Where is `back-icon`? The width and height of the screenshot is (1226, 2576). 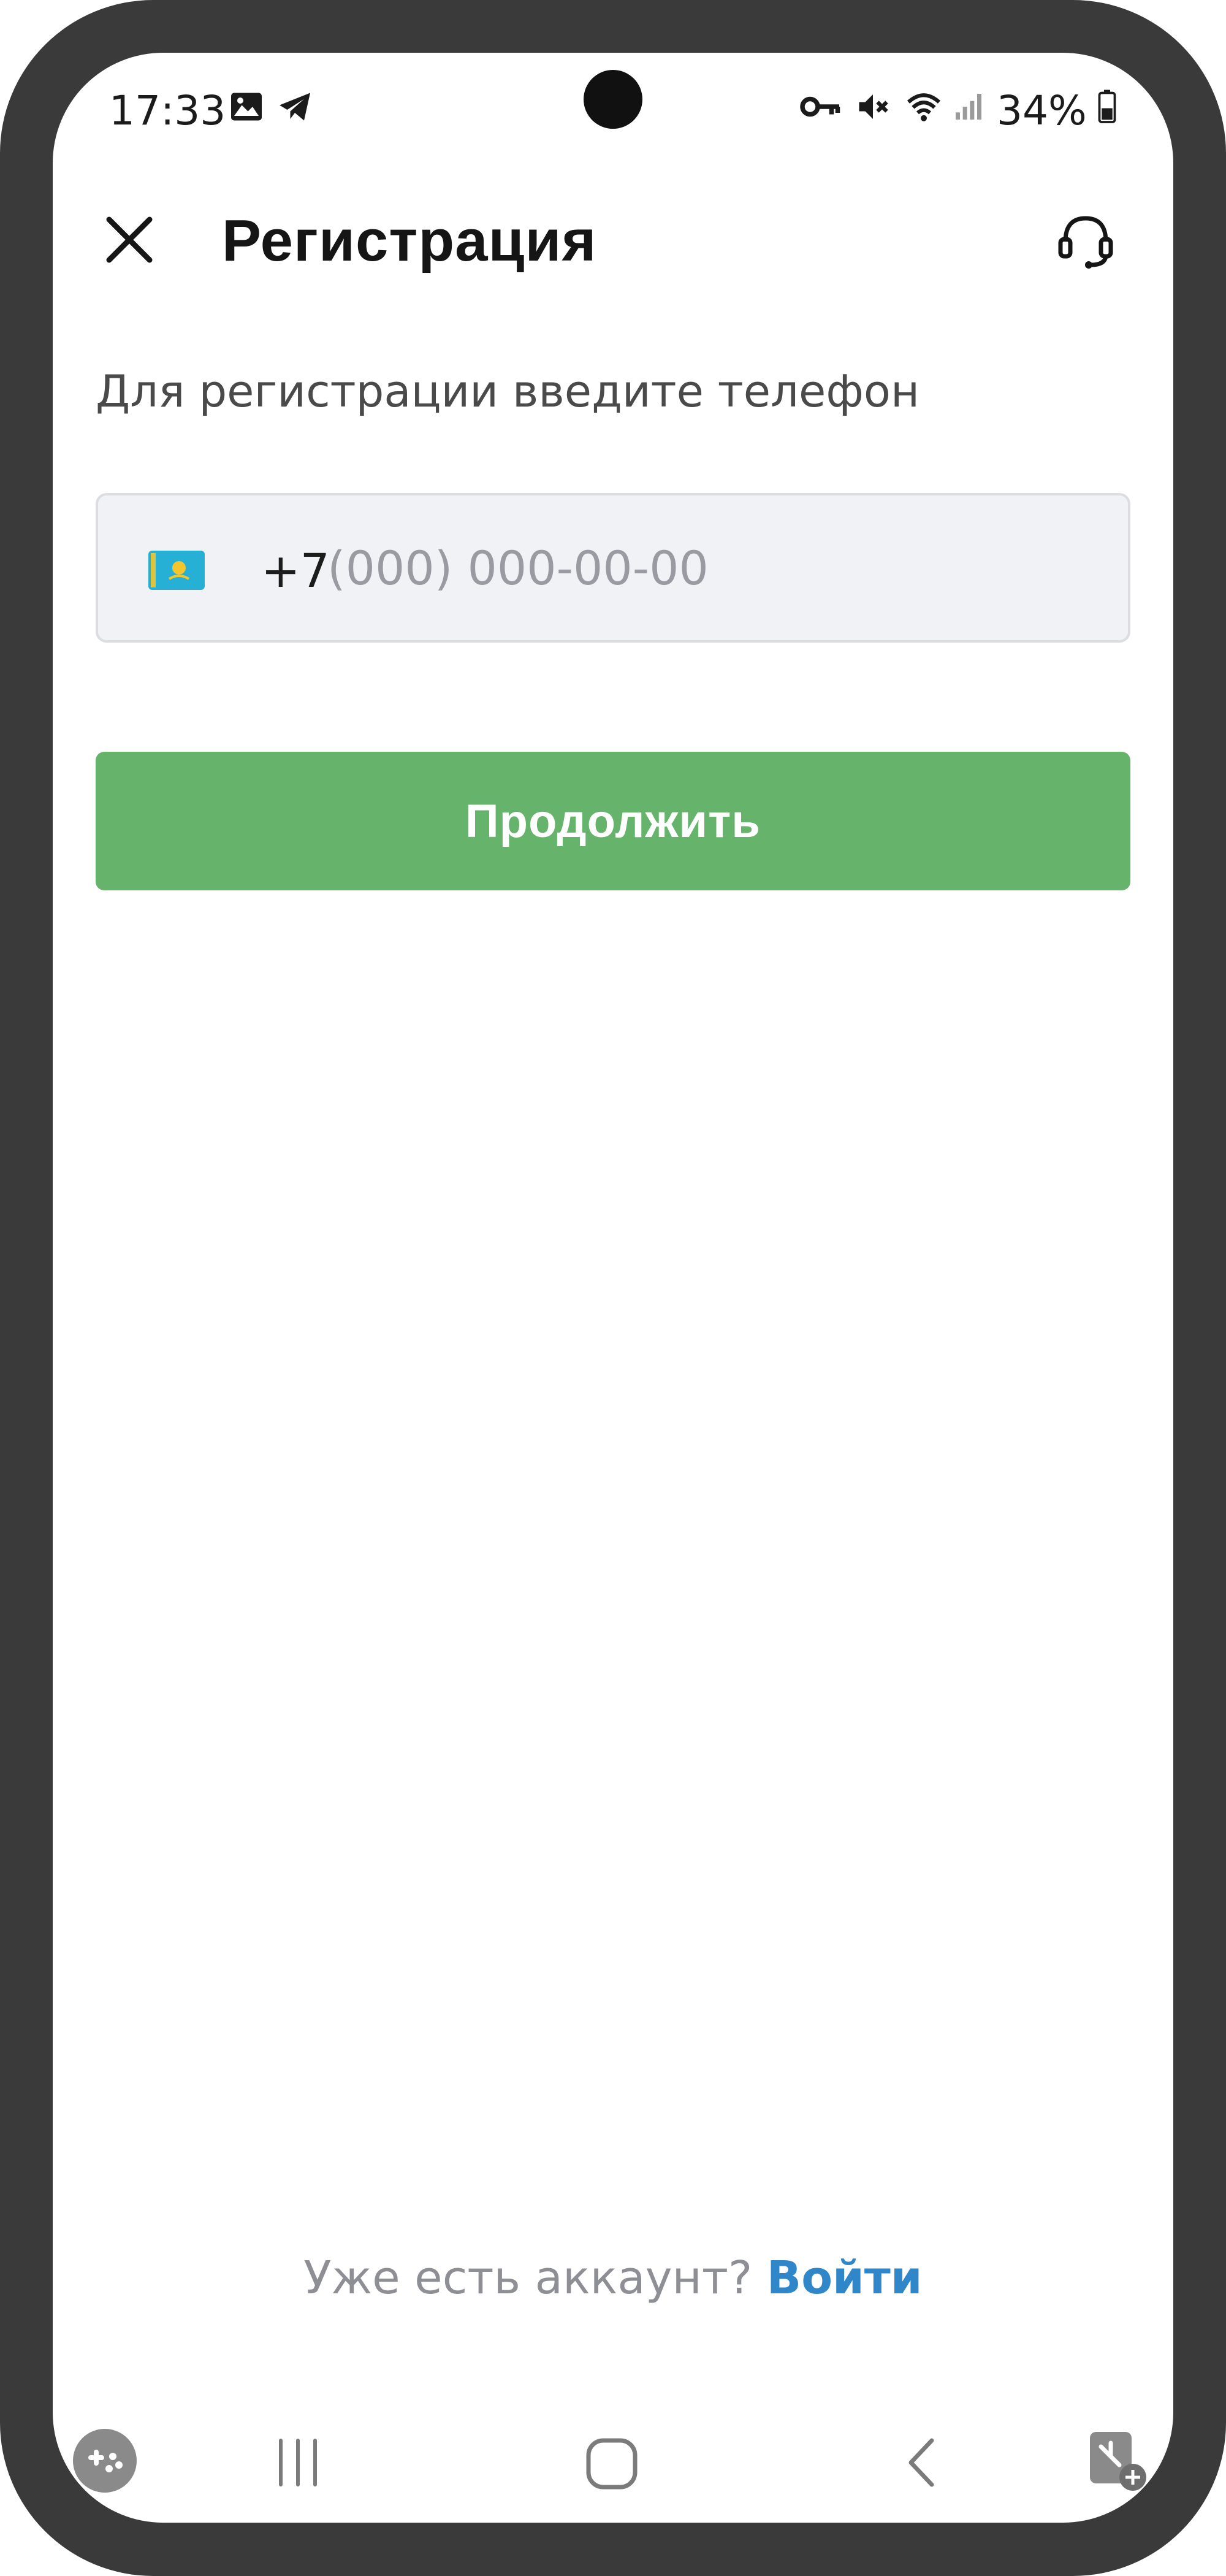 back-icon is located at coordinates (924, 2464).